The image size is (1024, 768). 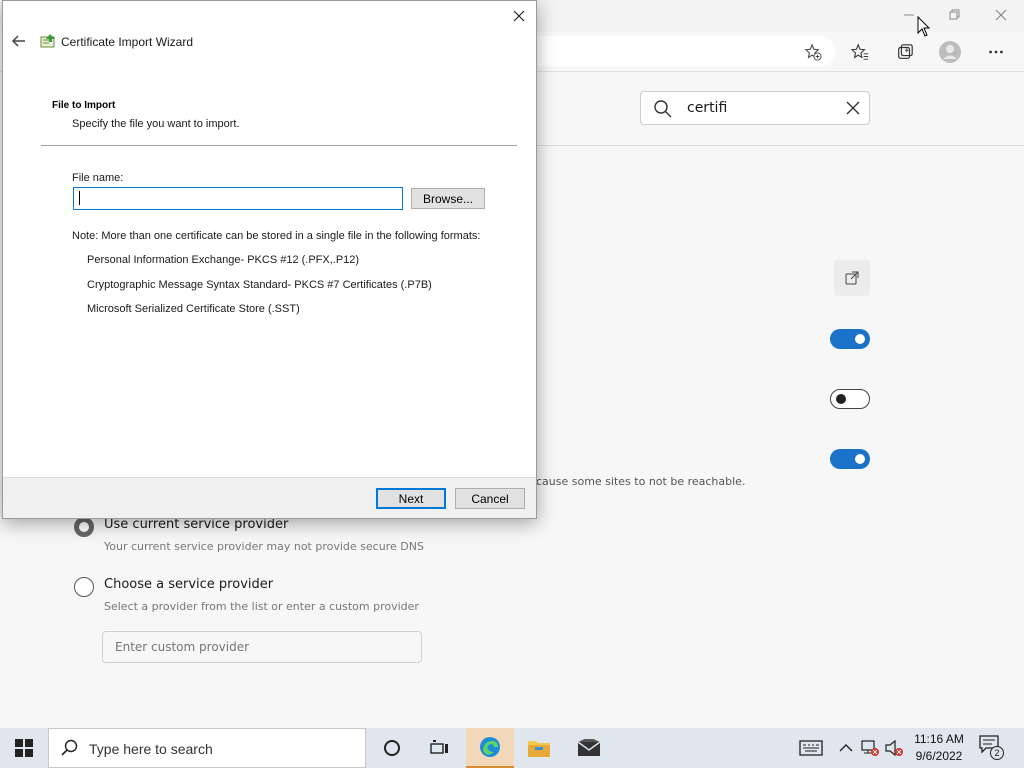 What do you see at coordinates (156, 124) in the screenshot?
I see `page-subtitle: Specify the file you want to import.` at bounding box center [156, 124].